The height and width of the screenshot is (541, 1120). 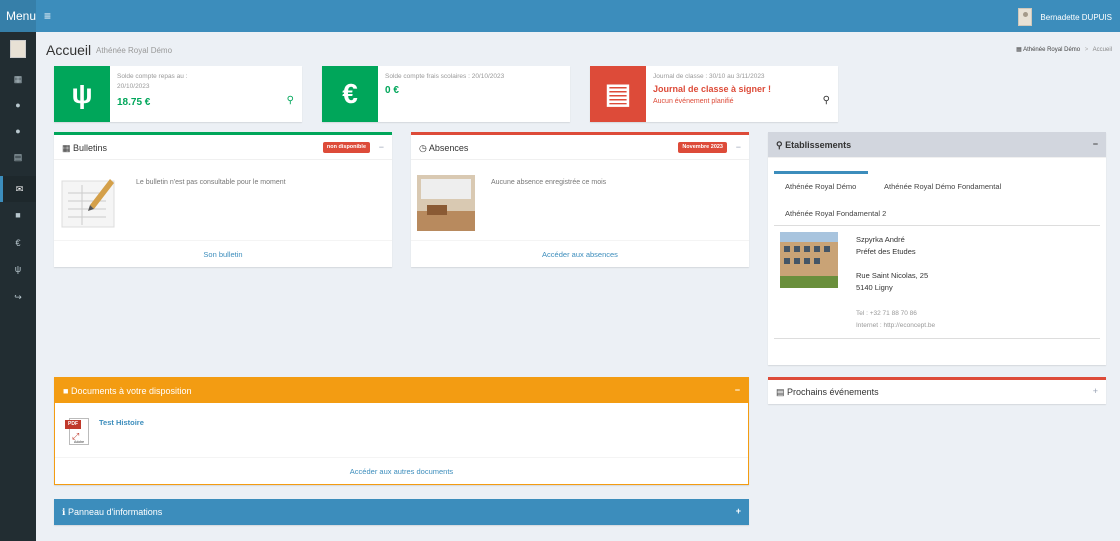 I want to click on info-panel-box: ℹ Panneau d'informations +, so click(x=401, y=512).